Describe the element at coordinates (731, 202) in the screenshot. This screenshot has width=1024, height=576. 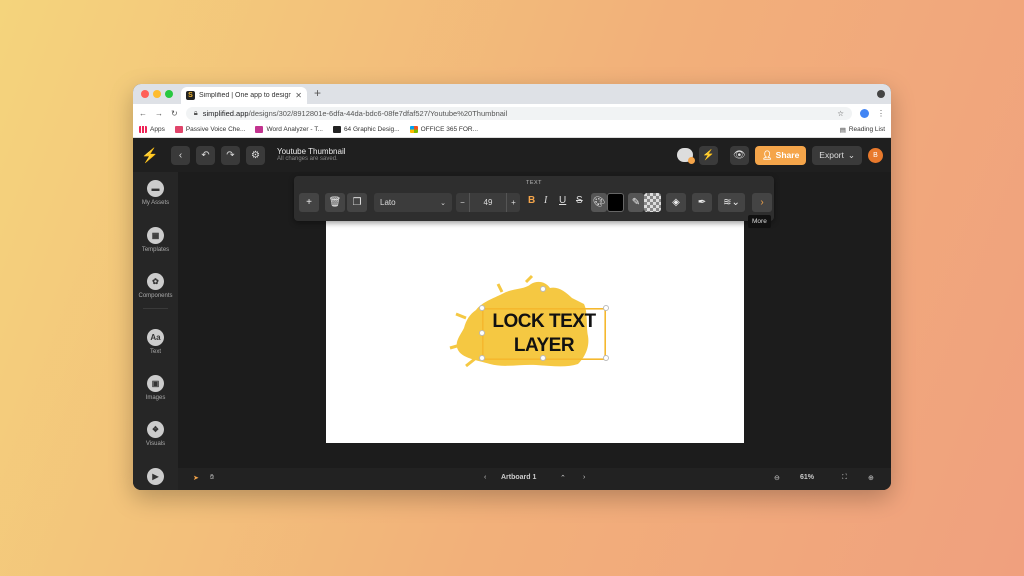
I see `layers-icon: ≋⌄` at that location.